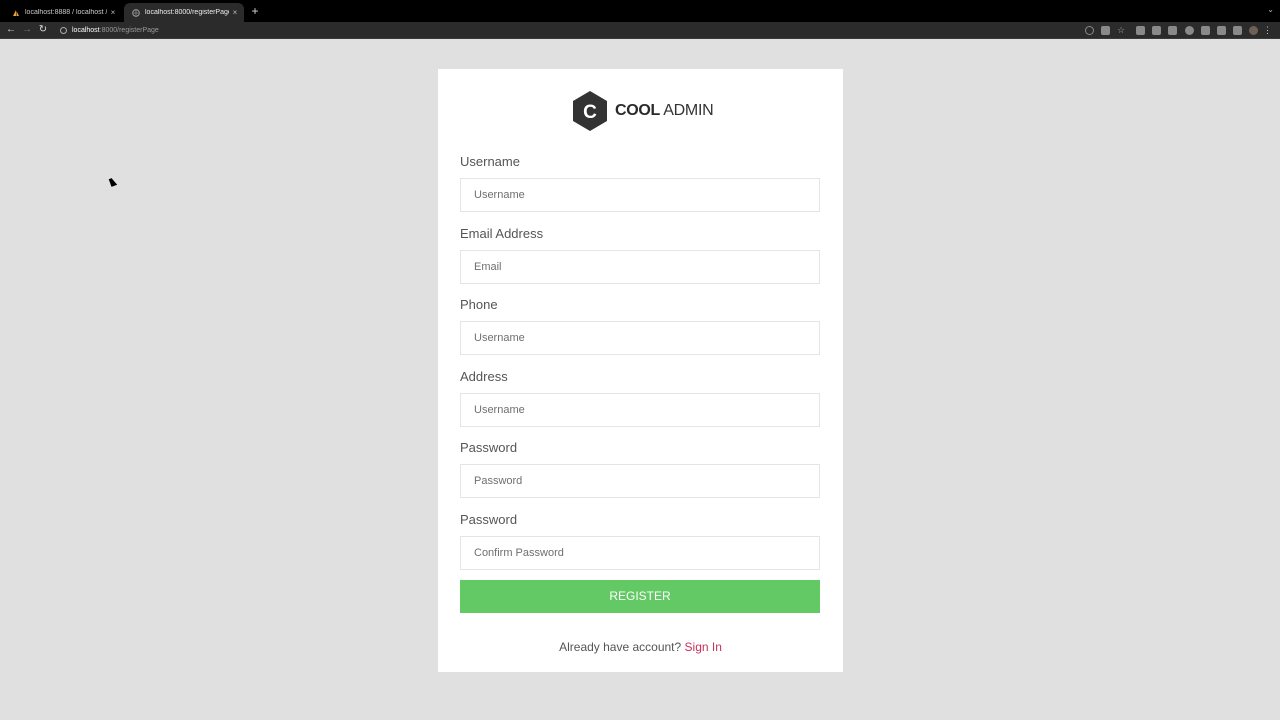  Describe the element at coordinates (640, 266) in the screenshot. I see `email-field` at that location.